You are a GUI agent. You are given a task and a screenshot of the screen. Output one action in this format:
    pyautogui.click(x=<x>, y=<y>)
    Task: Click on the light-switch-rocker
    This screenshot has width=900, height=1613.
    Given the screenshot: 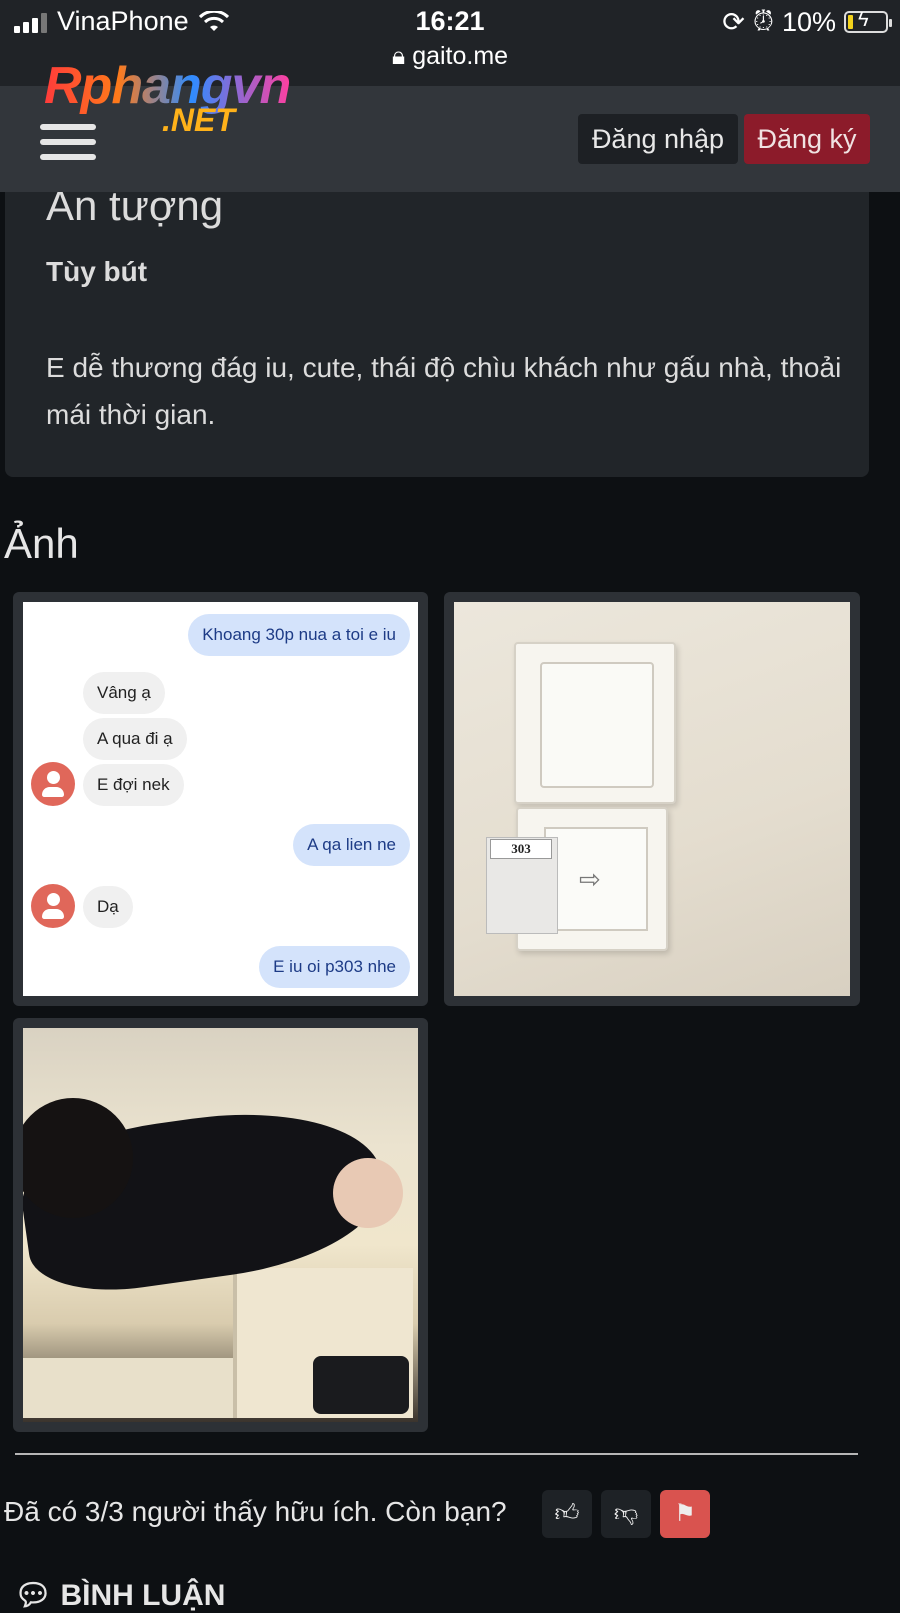 What is the action you would take?
    pyautogui.click(x=597, y=725)
    